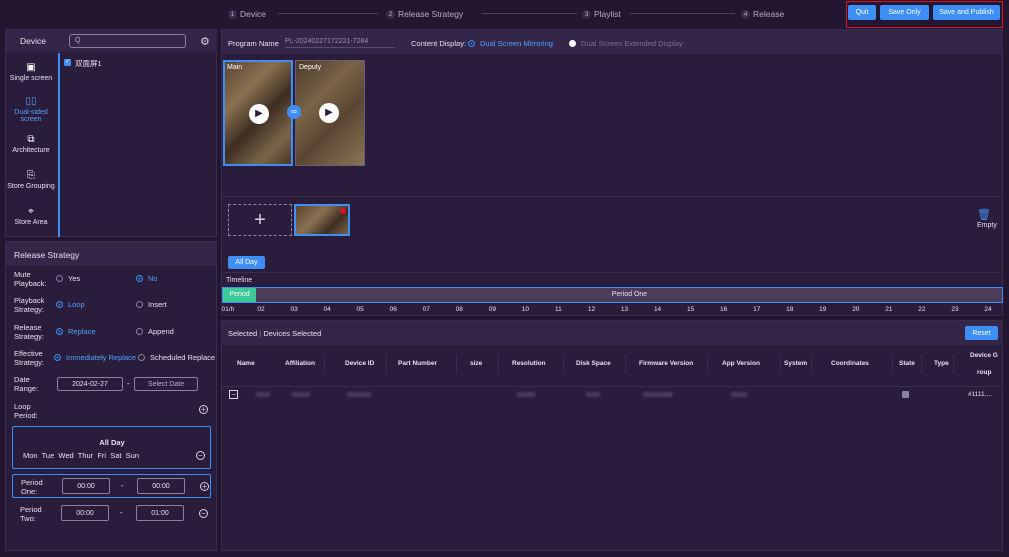 This screenshot has height=557, width=1009. I want to click on timeline-hour-label: 11, so click(558, 309).